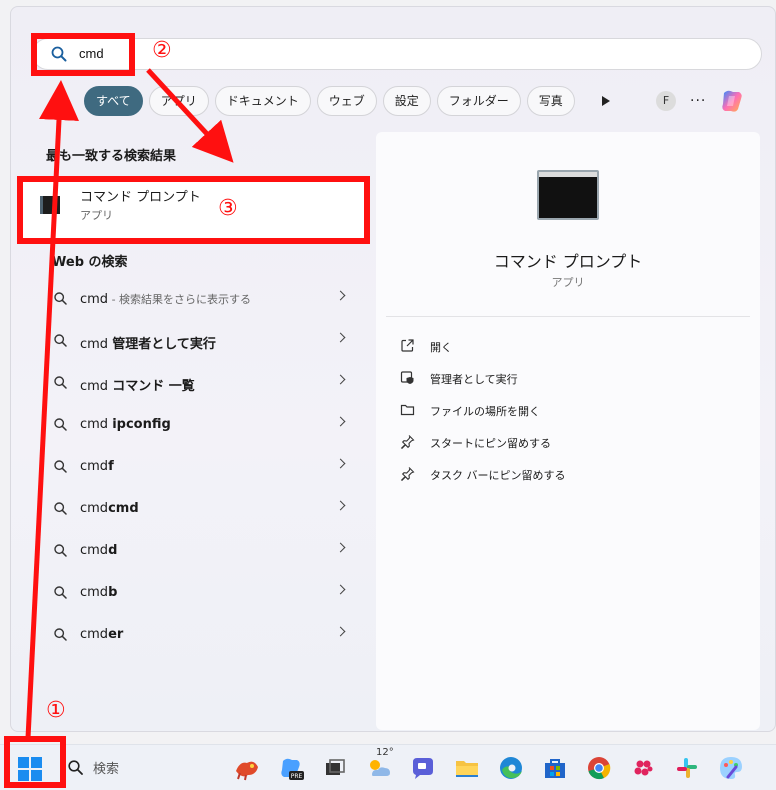  I want to click on annotation-box-start, so click(35, 762).